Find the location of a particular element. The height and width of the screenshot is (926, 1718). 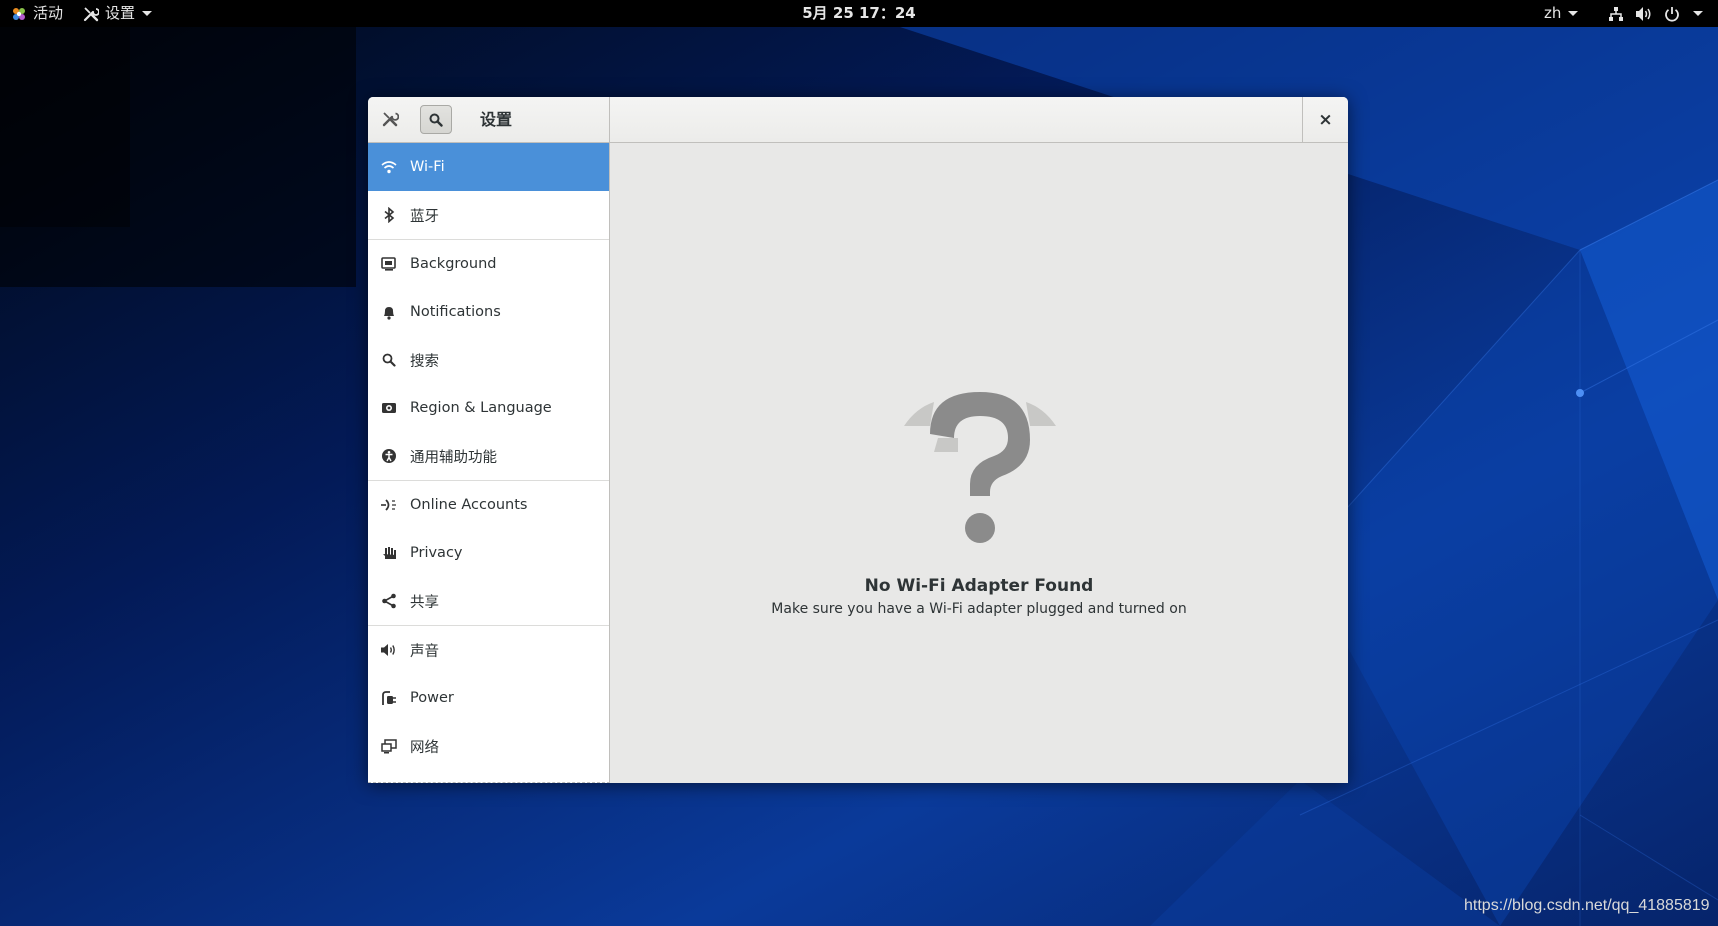

wifi-icon is located at coordinates (389, 167).